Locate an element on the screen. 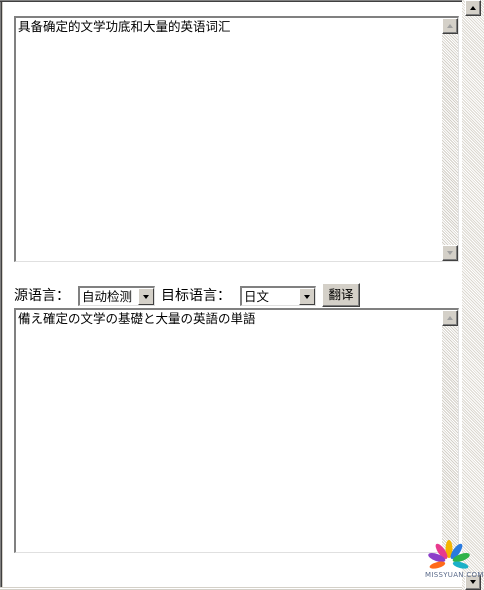 This screenshot has height=590, width=484. target-language-label: 目标语言： is located at coordinates (196, 296).